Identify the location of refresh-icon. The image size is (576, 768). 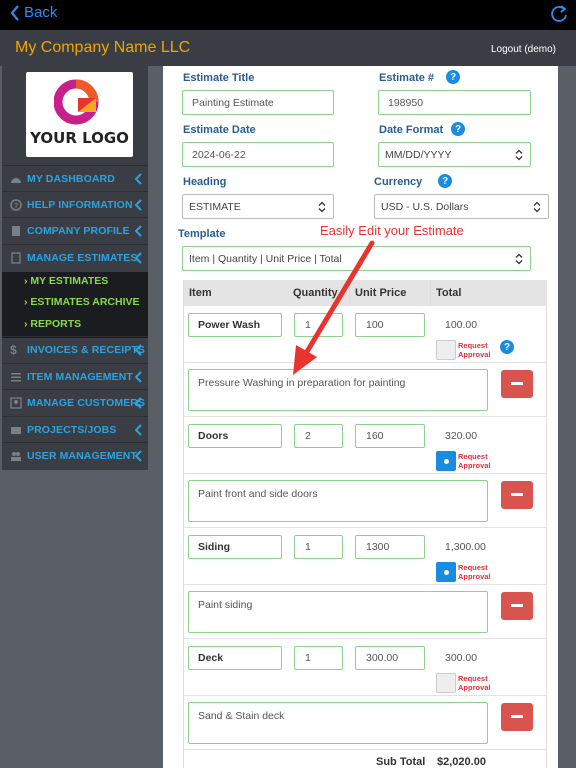
(559, 14).